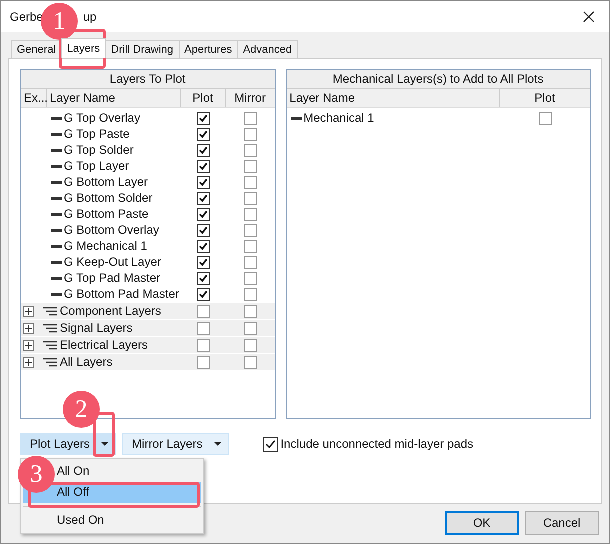 Image resolution: width=610 pixels, height=544 pixels. Describe the element at coordinates (27, 17) in the screenshot. I see `window-title: Gerbe` at that location.